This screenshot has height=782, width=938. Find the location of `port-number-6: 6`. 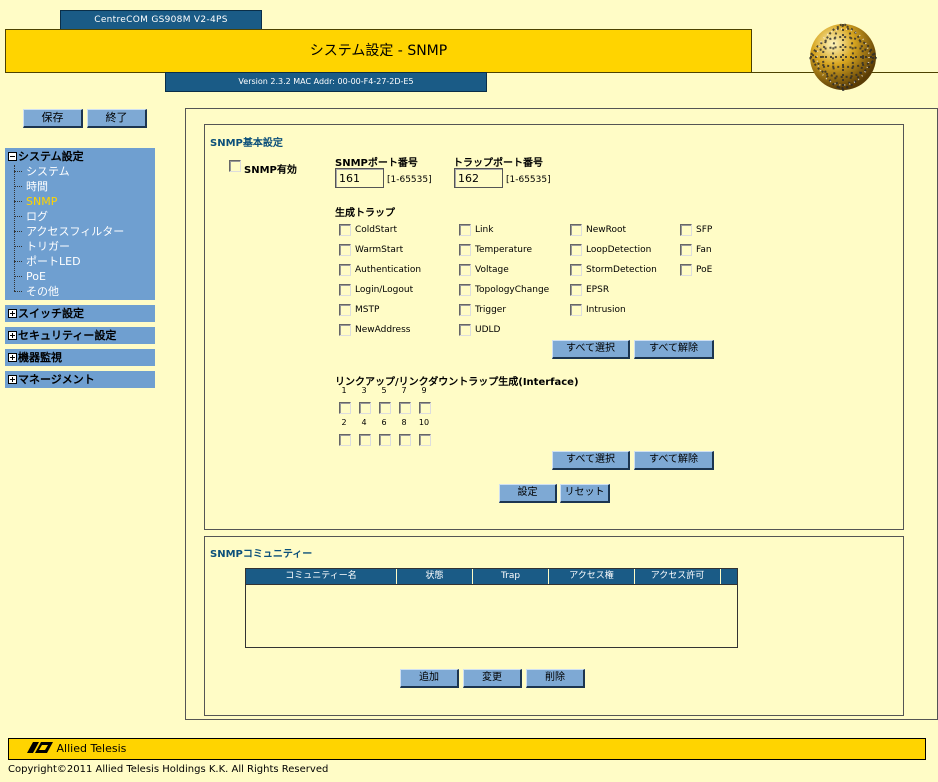

port-number-6: 6 is located at coordinates (384, 422).